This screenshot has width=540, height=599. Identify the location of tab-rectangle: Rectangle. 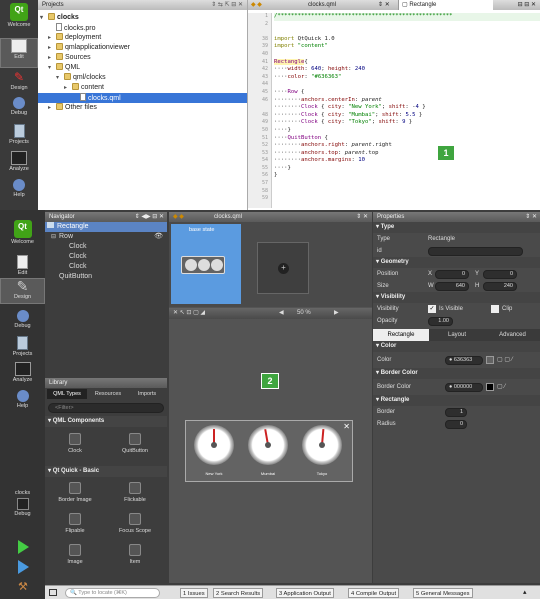
(401, 335).